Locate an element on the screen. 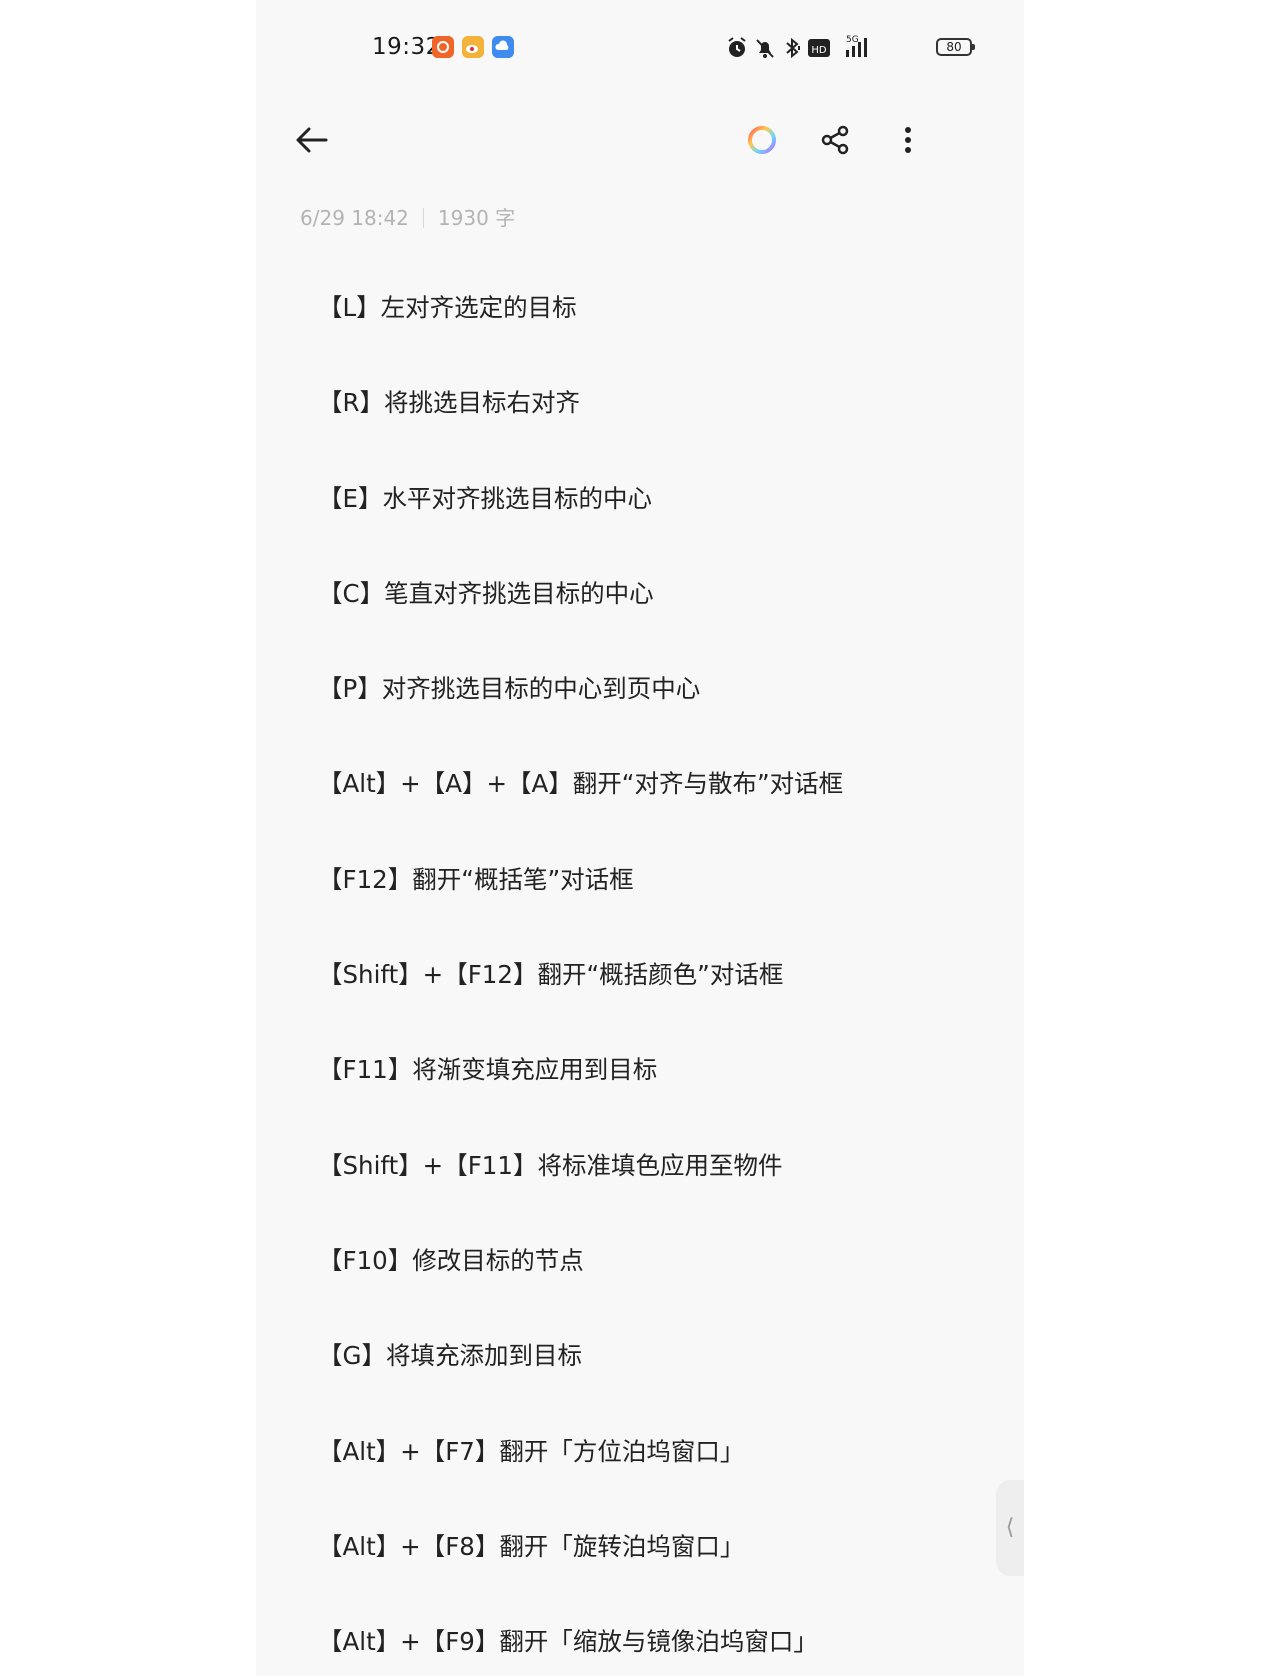 The width and height of the screenshot is (1280, 1676). more-vertical-icon is located at coordinates (908, 140).